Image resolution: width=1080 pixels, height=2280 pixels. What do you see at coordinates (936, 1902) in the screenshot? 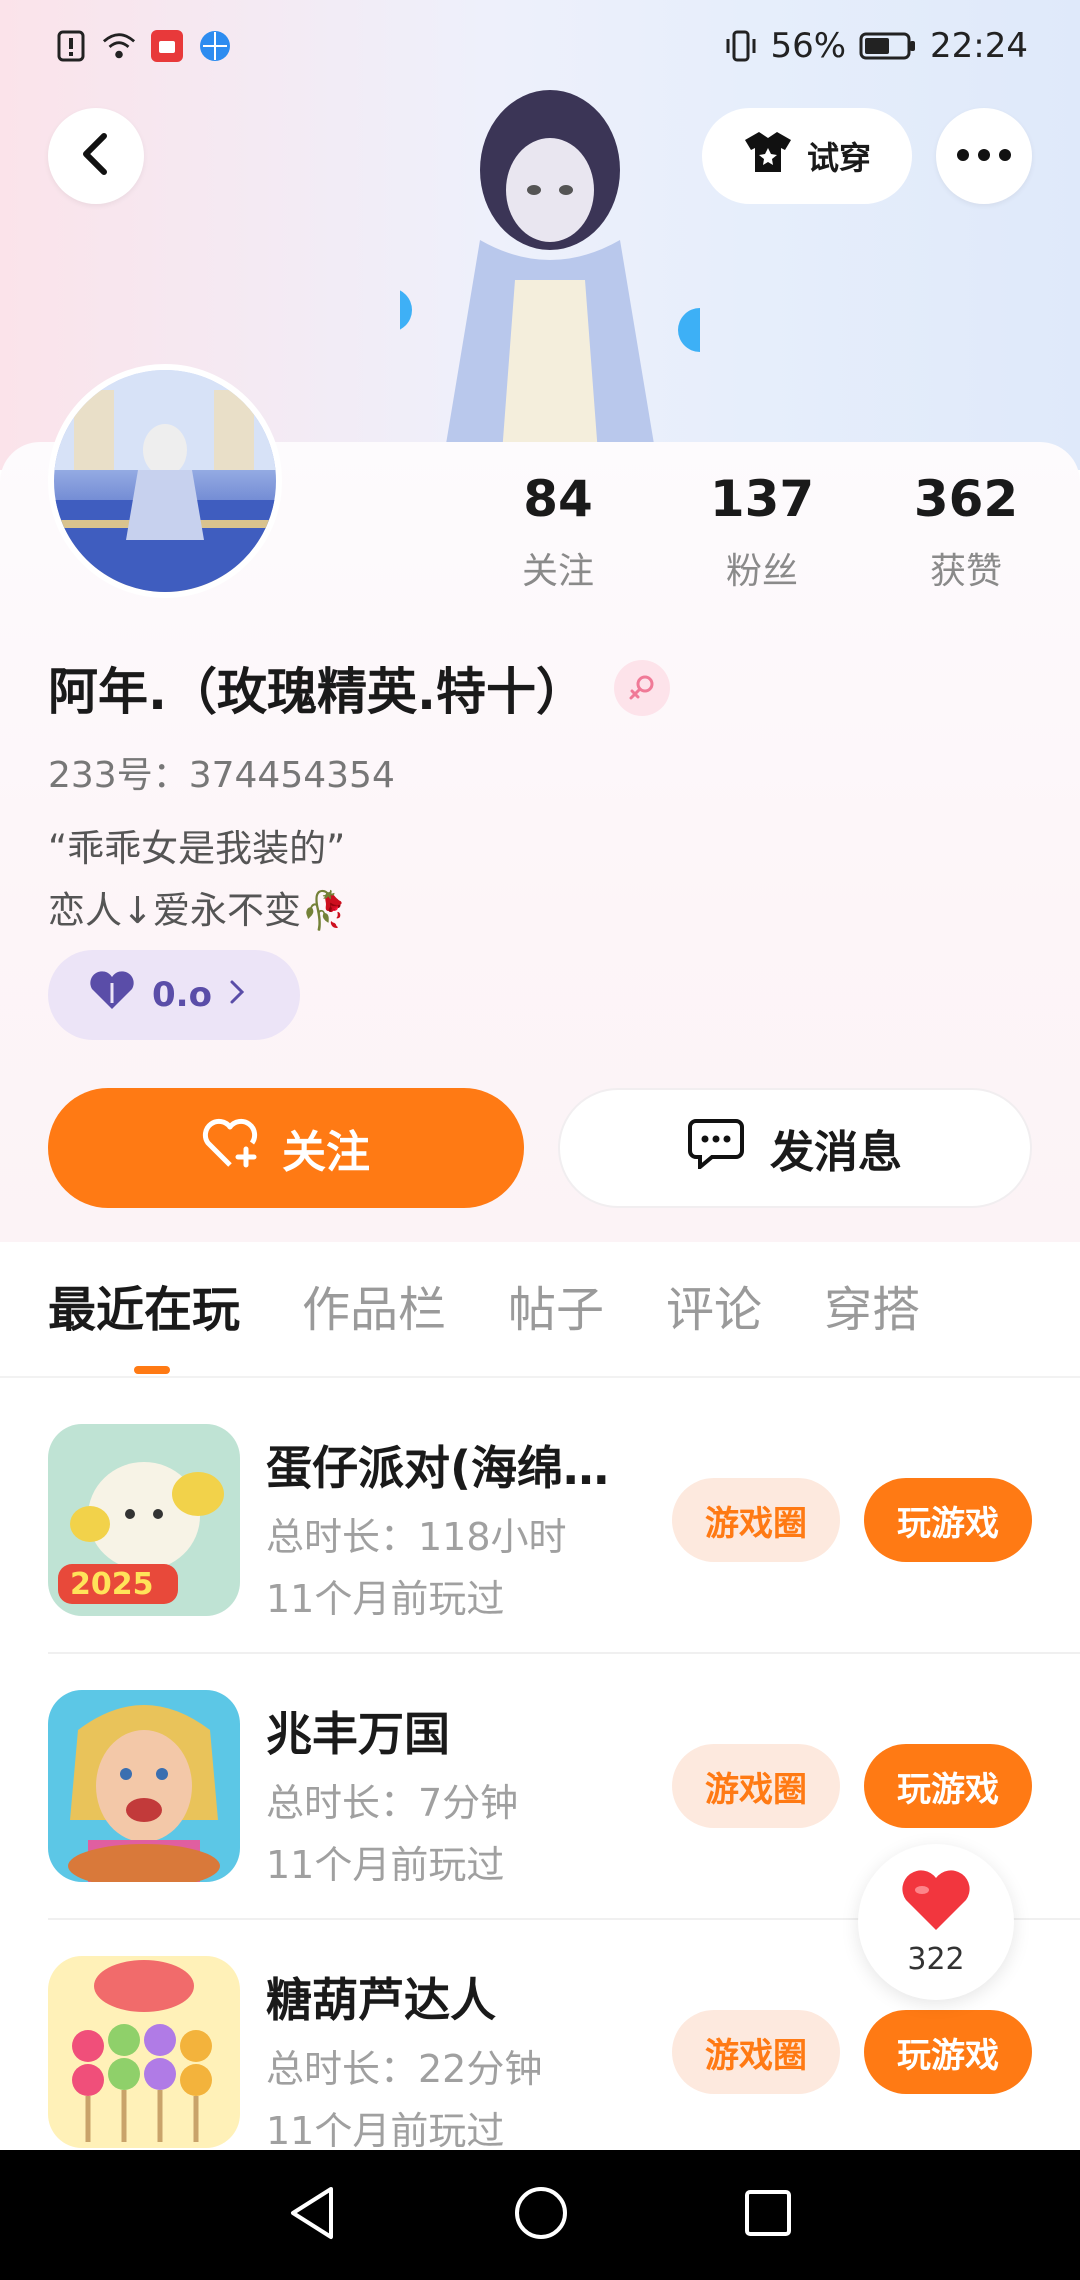
I see `heart-icon` at bounding box center [936, 1902].